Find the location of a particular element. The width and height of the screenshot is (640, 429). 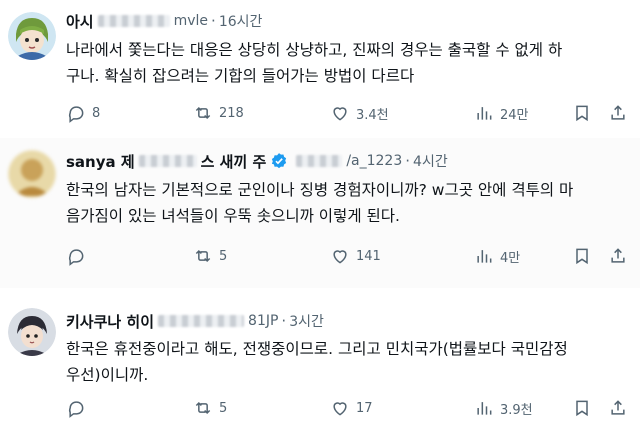

repost-count: 218 is located at coordinates (231, 113).